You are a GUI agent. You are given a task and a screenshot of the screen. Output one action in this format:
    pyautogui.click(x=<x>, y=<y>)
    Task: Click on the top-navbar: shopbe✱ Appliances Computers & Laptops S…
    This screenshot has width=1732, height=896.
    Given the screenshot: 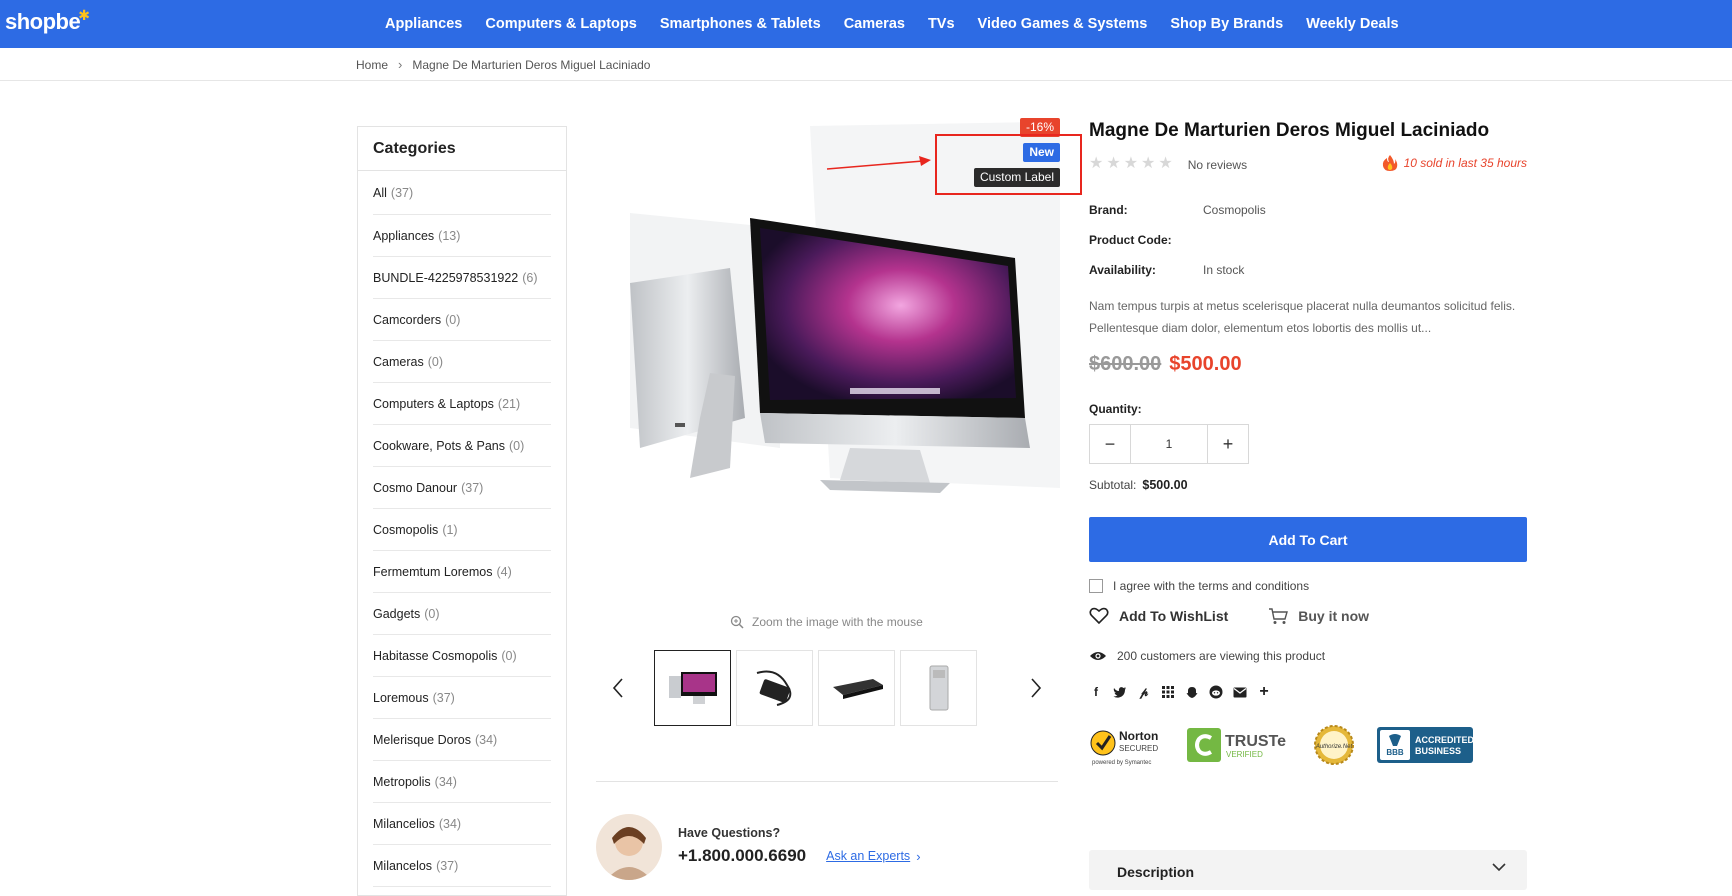 What is the action you would take?
    pyautogui.click(x=866, y=24)
    